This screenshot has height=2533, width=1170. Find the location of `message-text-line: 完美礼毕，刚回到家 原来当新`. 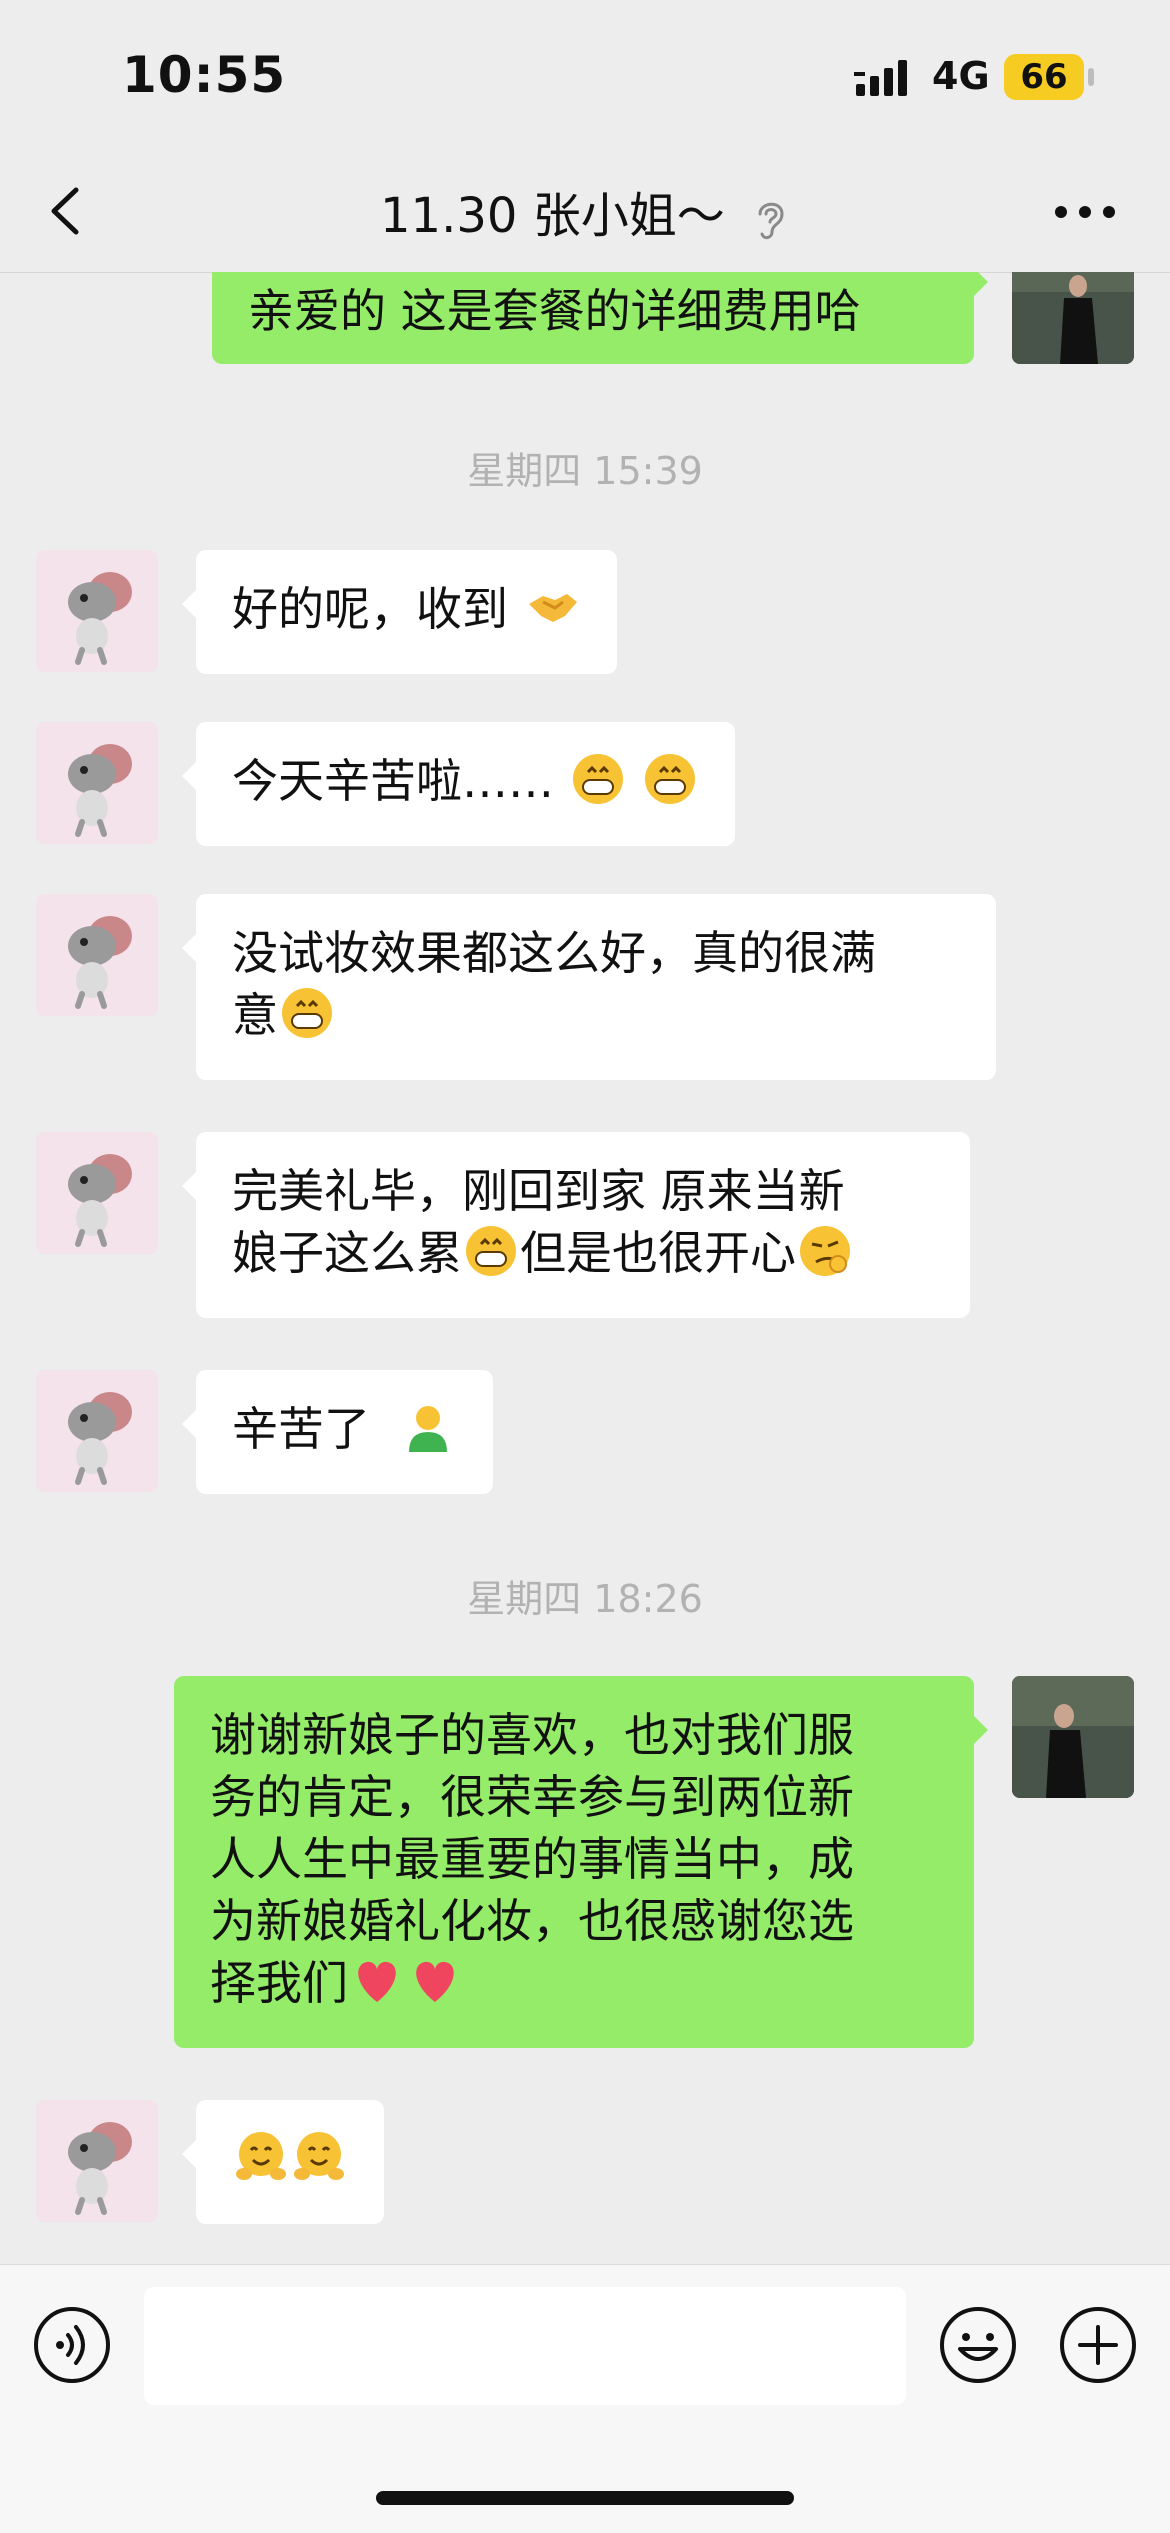

message-text-line: 完美礼毕，刚回到家 原来当新 is located at coordinates (538, 1191).